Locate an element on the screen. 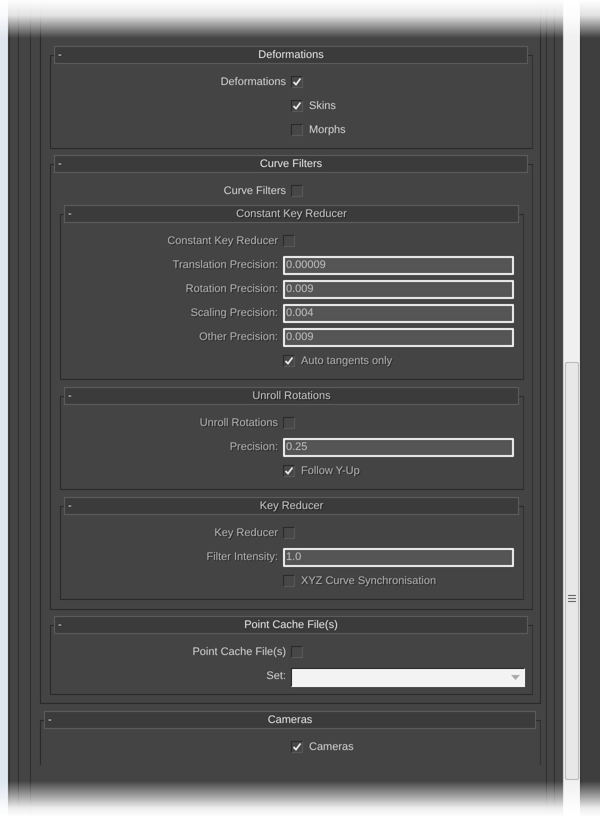  checkbox-label: Skins is located at coordinates (322, 106).